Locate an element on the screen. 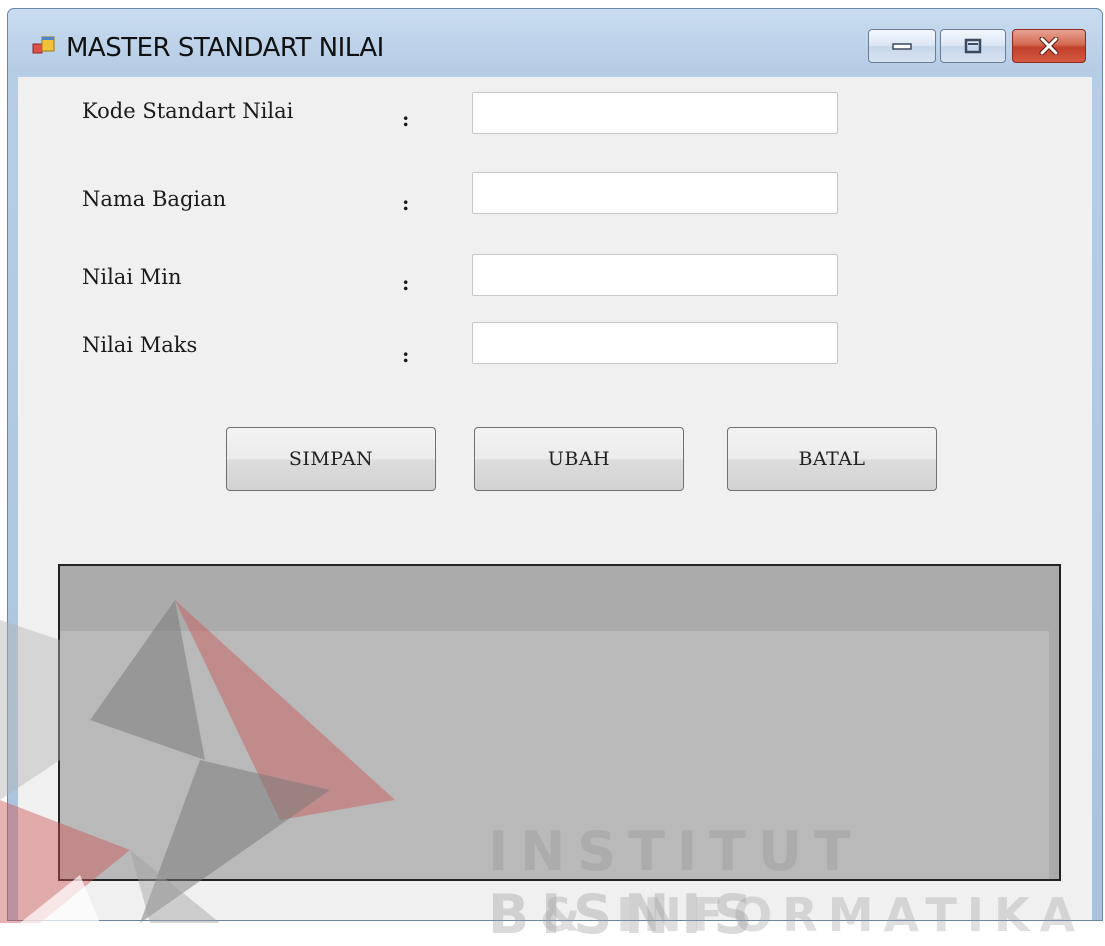 The height and width of the screenshot is (946, 1105). minimize-icon is located at coordinates (902, 46).